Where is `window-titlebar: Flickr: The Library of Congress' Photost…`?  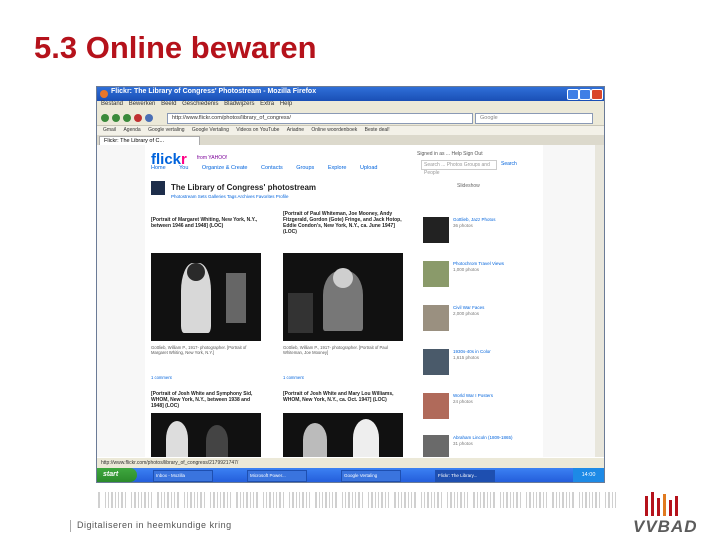 window-titlebar: Flickr: The Library of Congress' Photost… is located at coordinates (350, 94).